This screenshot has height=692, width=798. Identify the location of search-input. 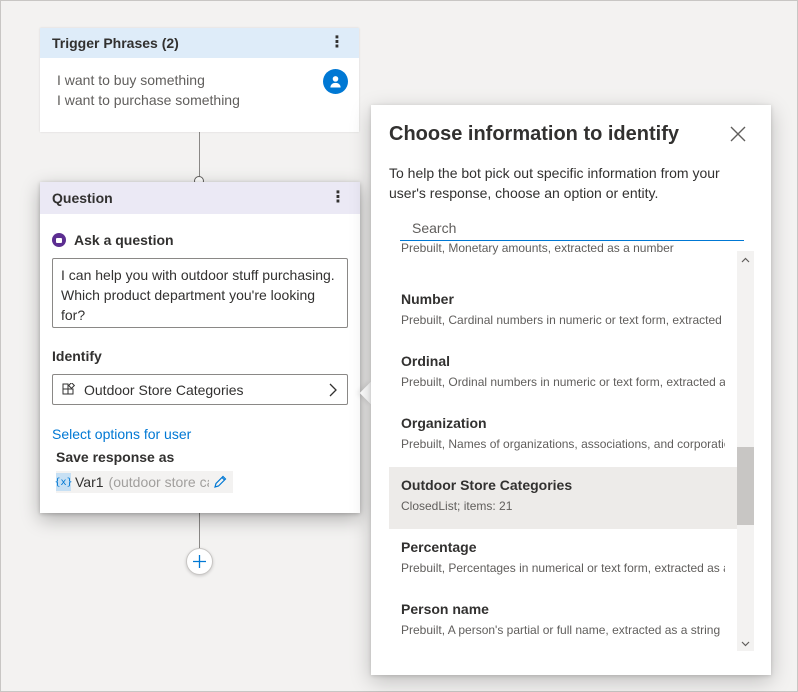
(572, 228).